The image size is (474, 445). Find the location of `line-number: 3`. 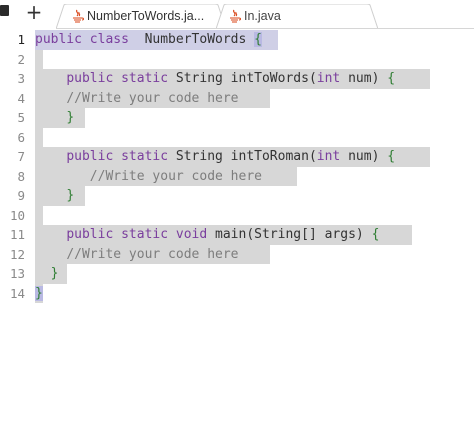

line-number: 3 is located at coordinates (21, 78).